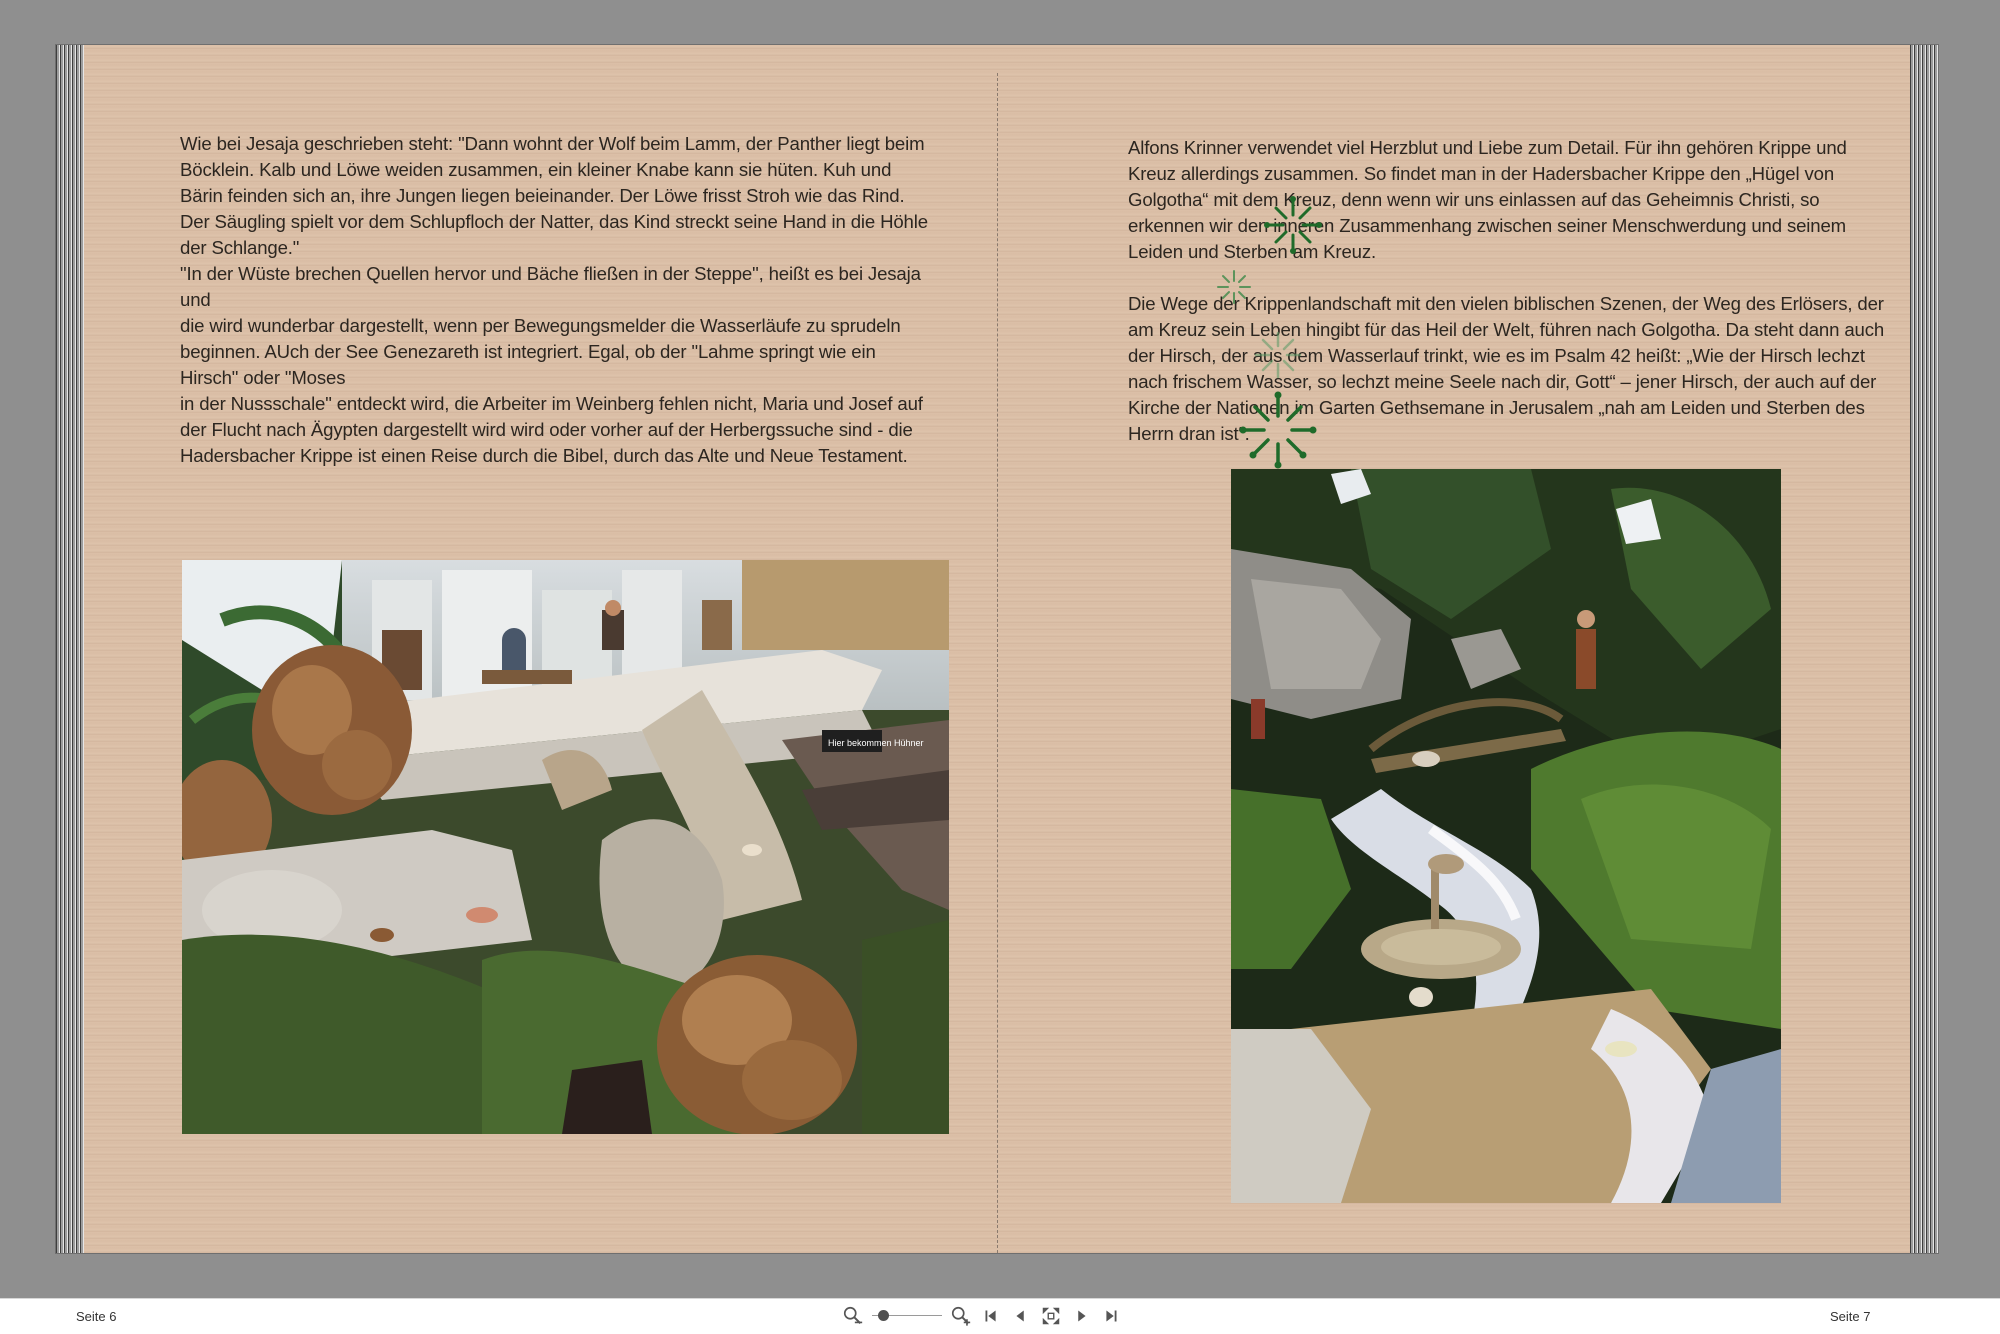 The image size is (2000, 1334). I want to click on next-page-icon, so click(1082, 1316).